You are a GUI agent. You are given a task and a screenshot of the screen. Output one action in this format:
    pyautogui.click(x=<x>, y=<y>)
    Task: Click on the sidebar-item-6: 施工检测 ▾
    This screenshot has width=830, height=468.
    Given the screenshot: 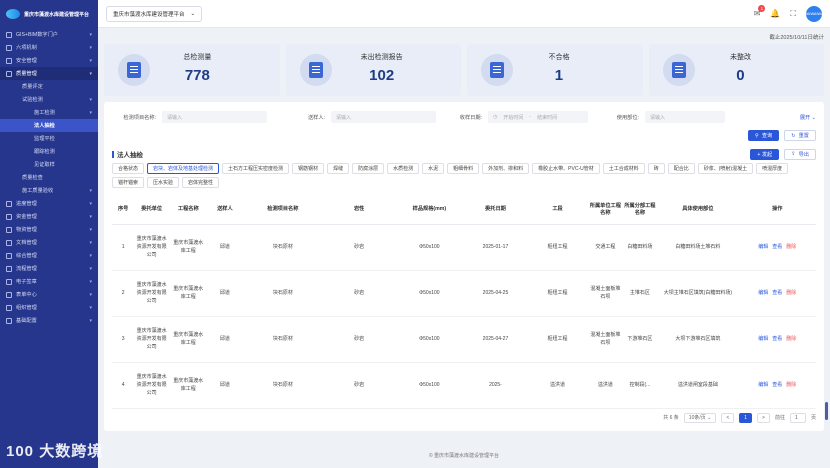 What is the action you would take?
    pyautogui.click(x=49, y=112)
    